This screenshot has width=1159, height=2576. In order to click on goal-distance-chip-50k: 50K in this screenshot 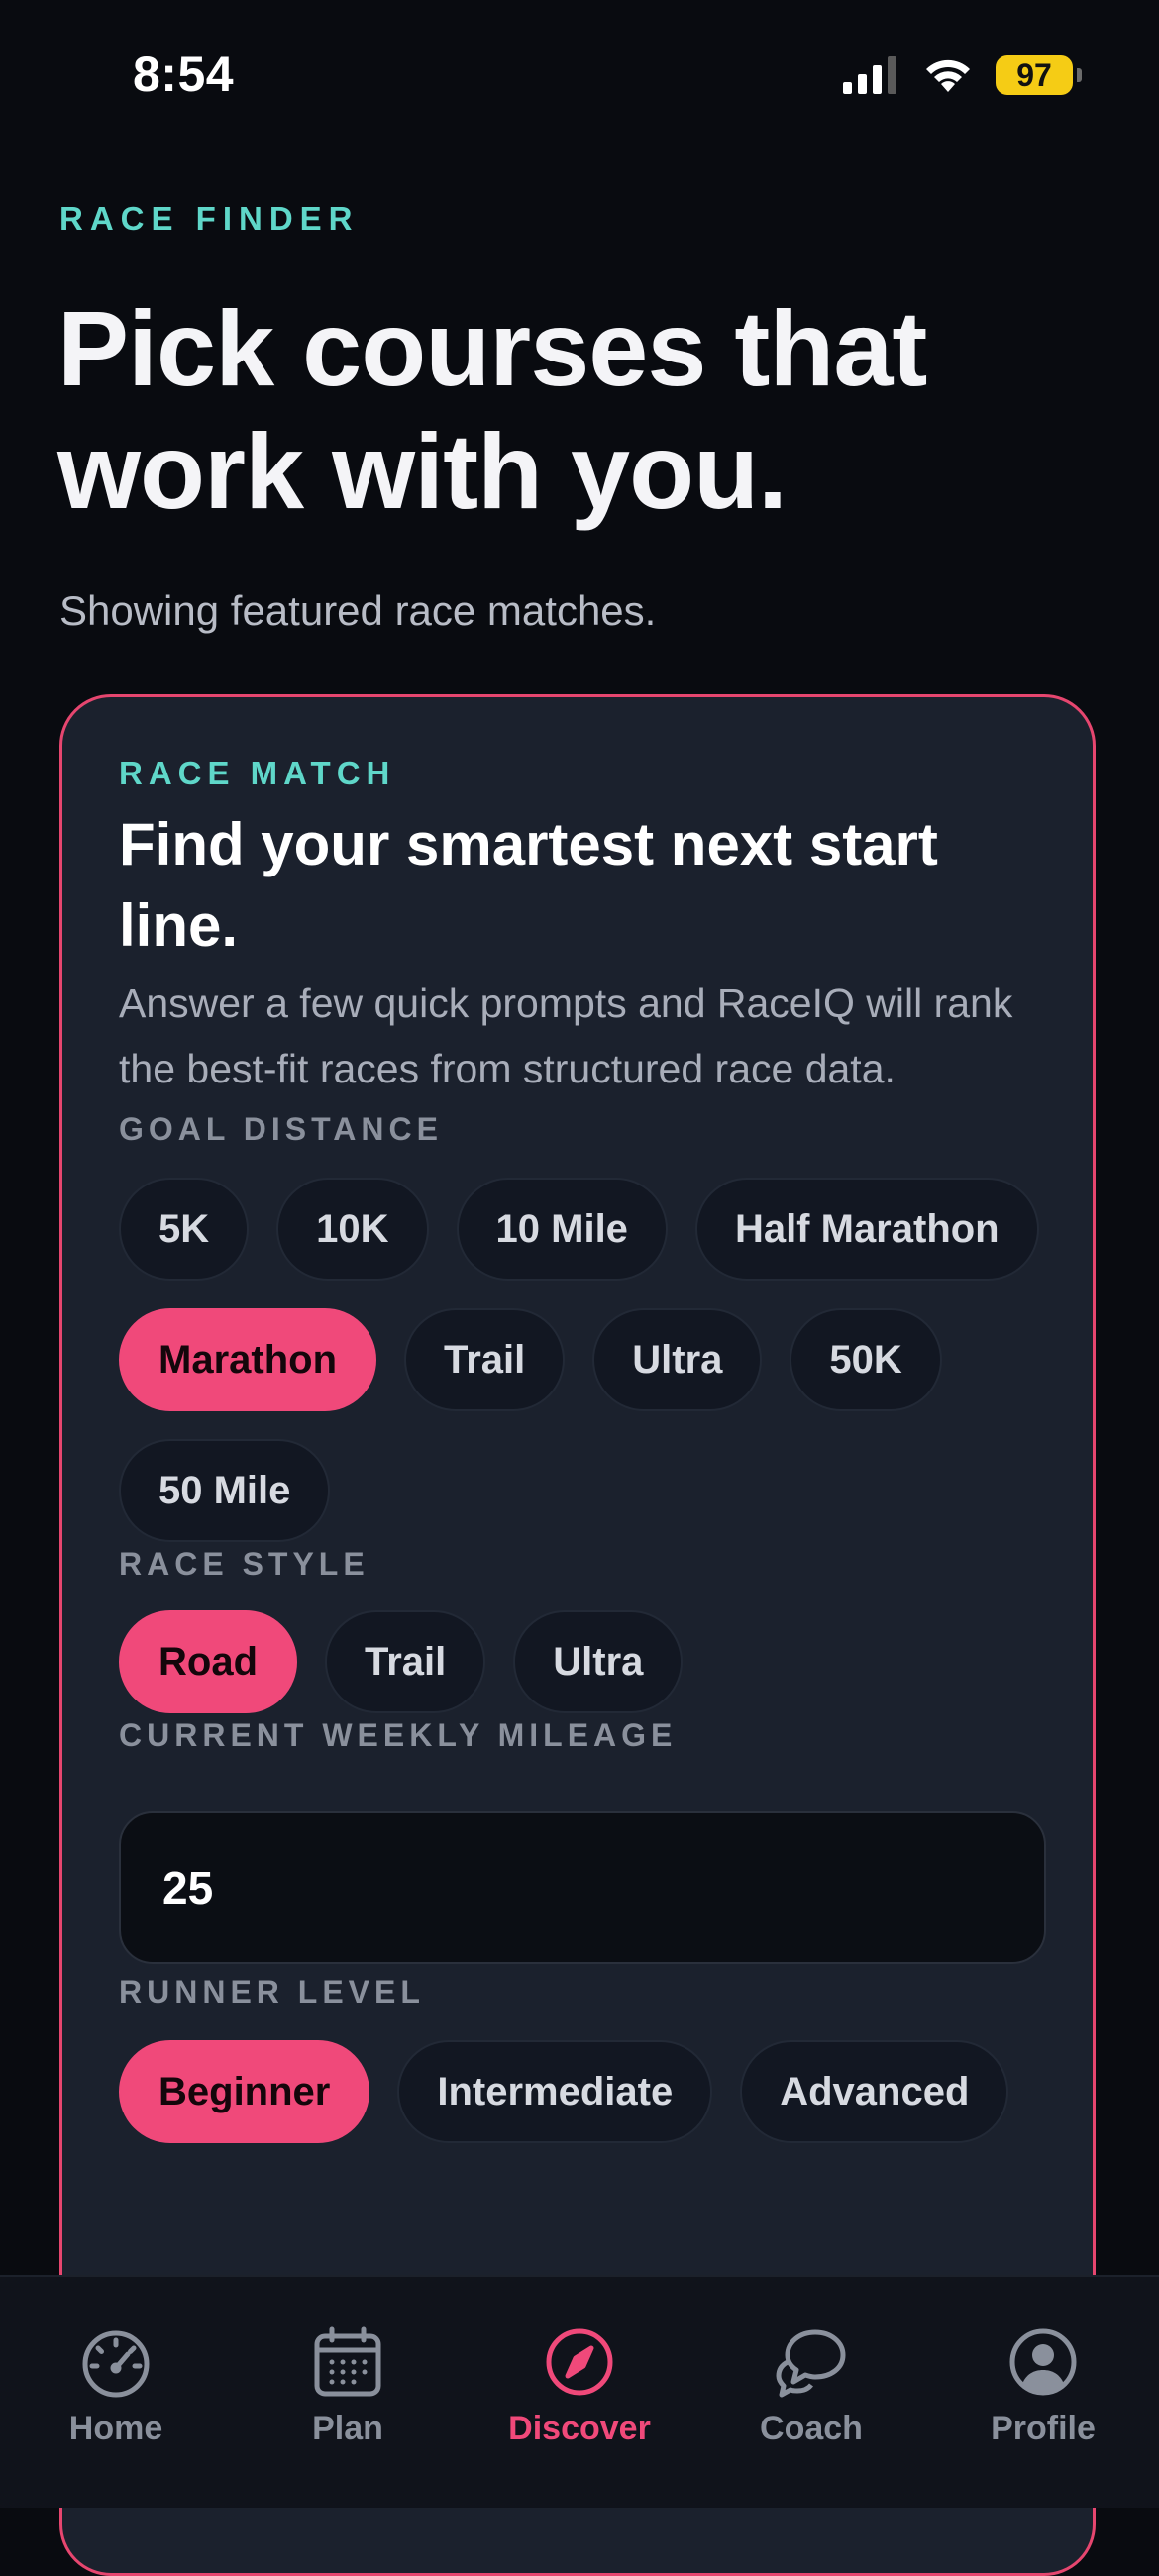, I will do `click(866, 1359)`.